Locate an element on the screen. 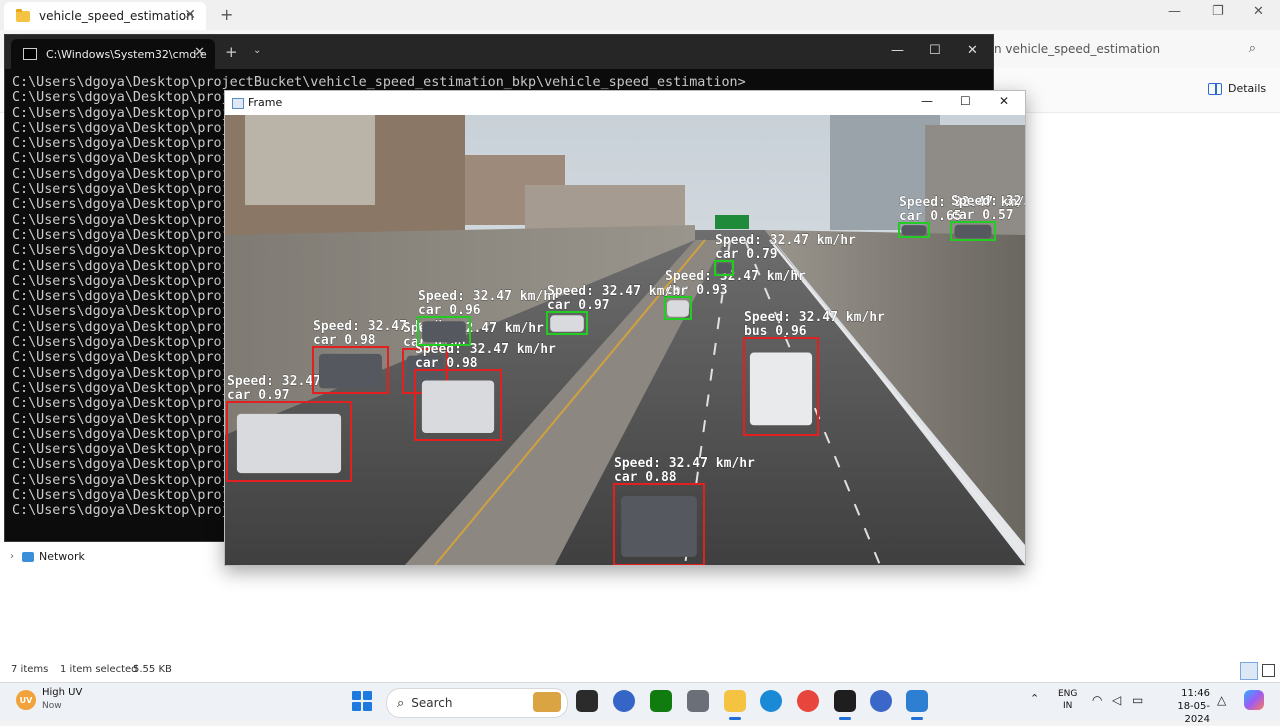 Image resolution: width=1280 pixels, height=726 pixels. address-bar: n vehicle_speed_estimation ⌕ is located at coordinates (1125, 49).